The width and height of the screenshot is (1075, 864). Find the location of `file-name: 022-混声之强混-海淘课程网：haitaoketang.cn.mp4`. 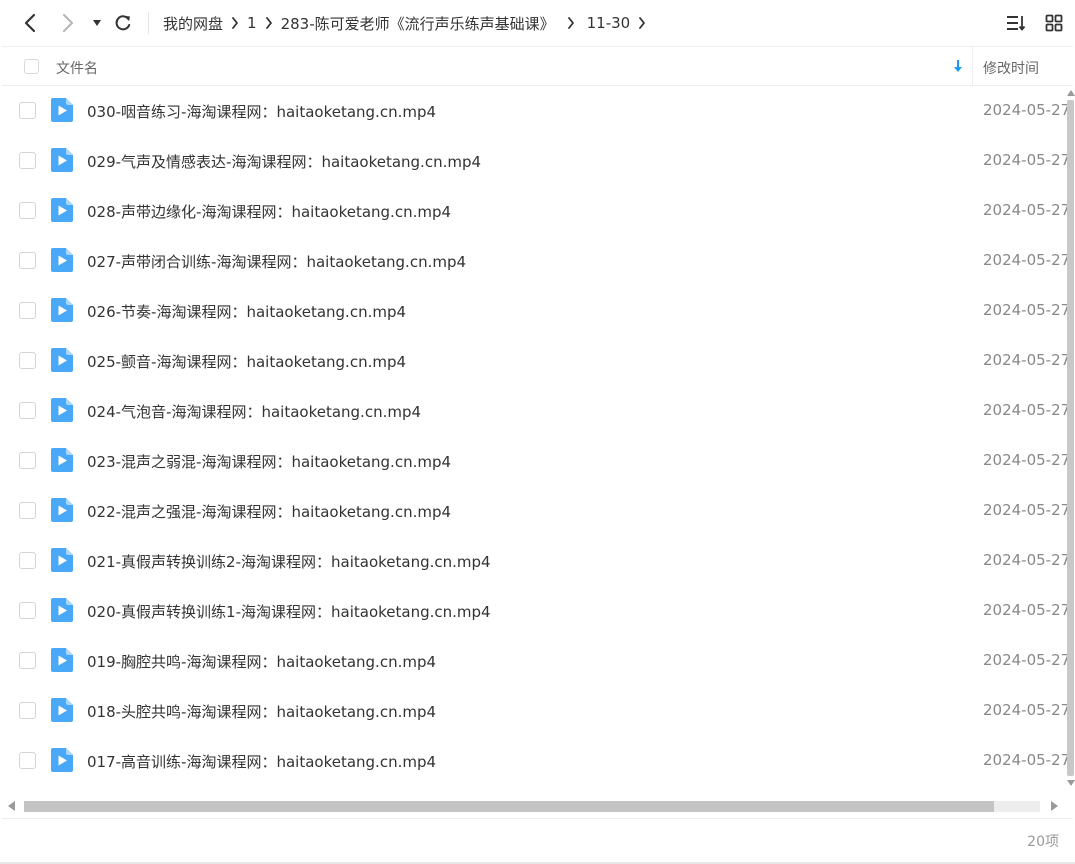

file-name: 022-混声之强混-海淘课程网：haitaoketang.cn.mp4 is located at coordinates (269, 511).